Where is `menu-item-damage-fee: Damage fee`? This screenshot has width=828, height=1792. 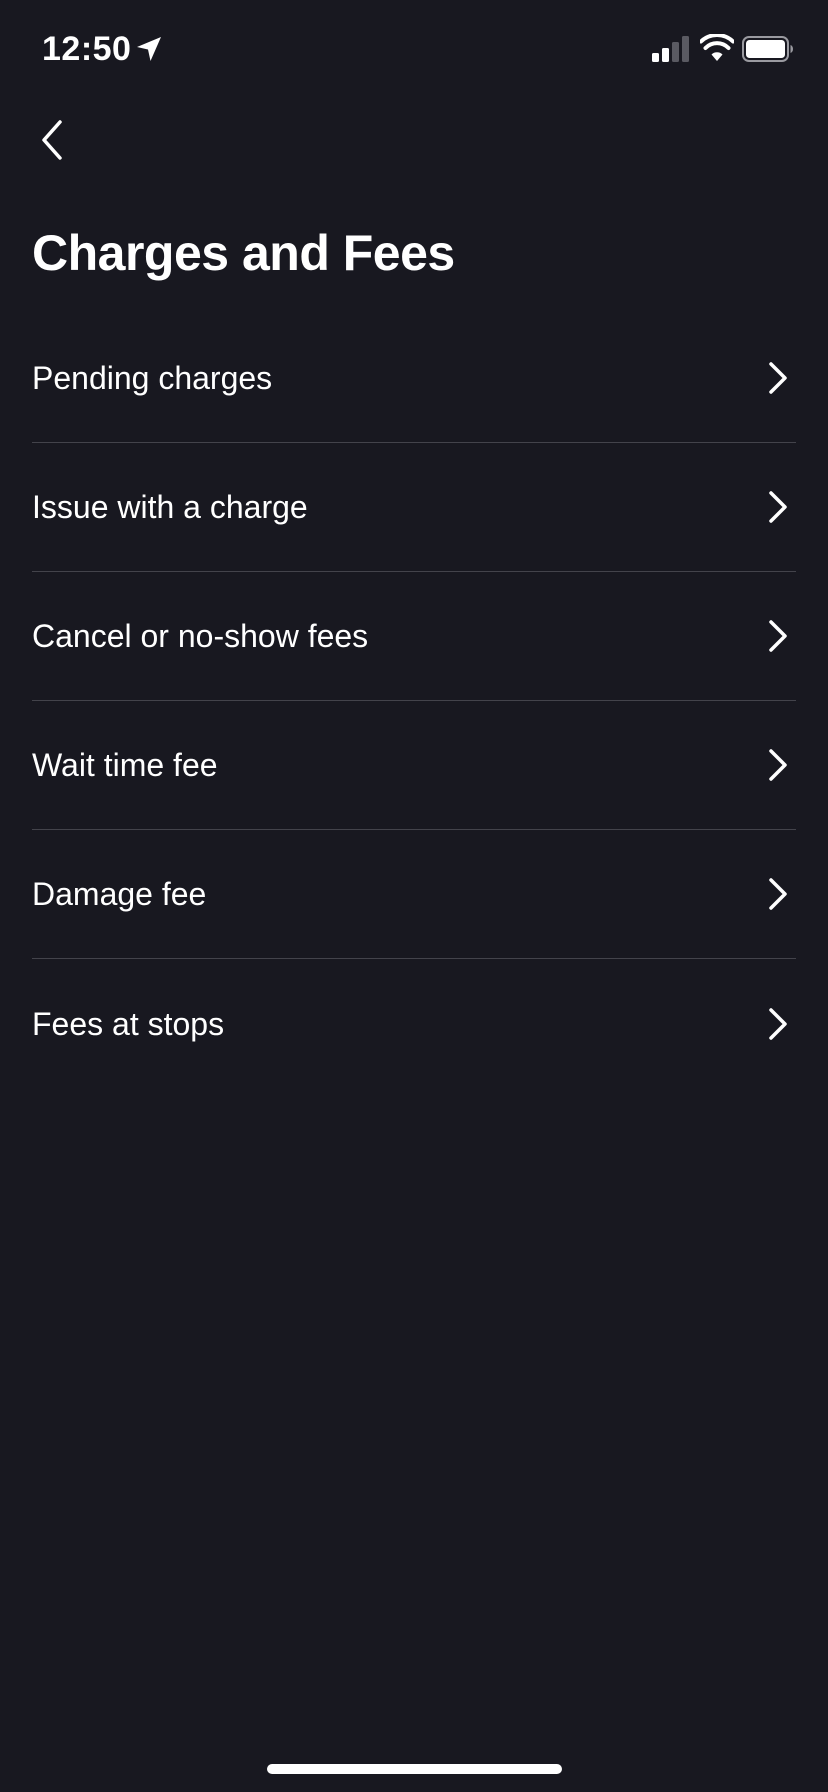 menu-item-damage-fee: Damage fee is located at coordinates (414, 894).